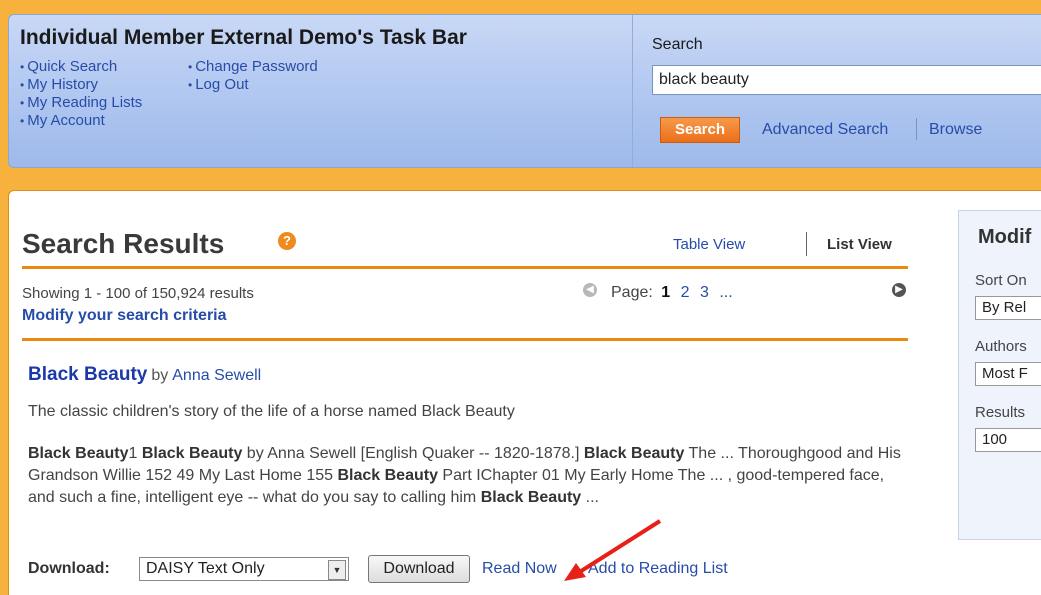 This screenshot has width=1041, height=595. Describe the element at coordinates (704, 292) in the screenshot. I see `page-link-3: 3` at that location.